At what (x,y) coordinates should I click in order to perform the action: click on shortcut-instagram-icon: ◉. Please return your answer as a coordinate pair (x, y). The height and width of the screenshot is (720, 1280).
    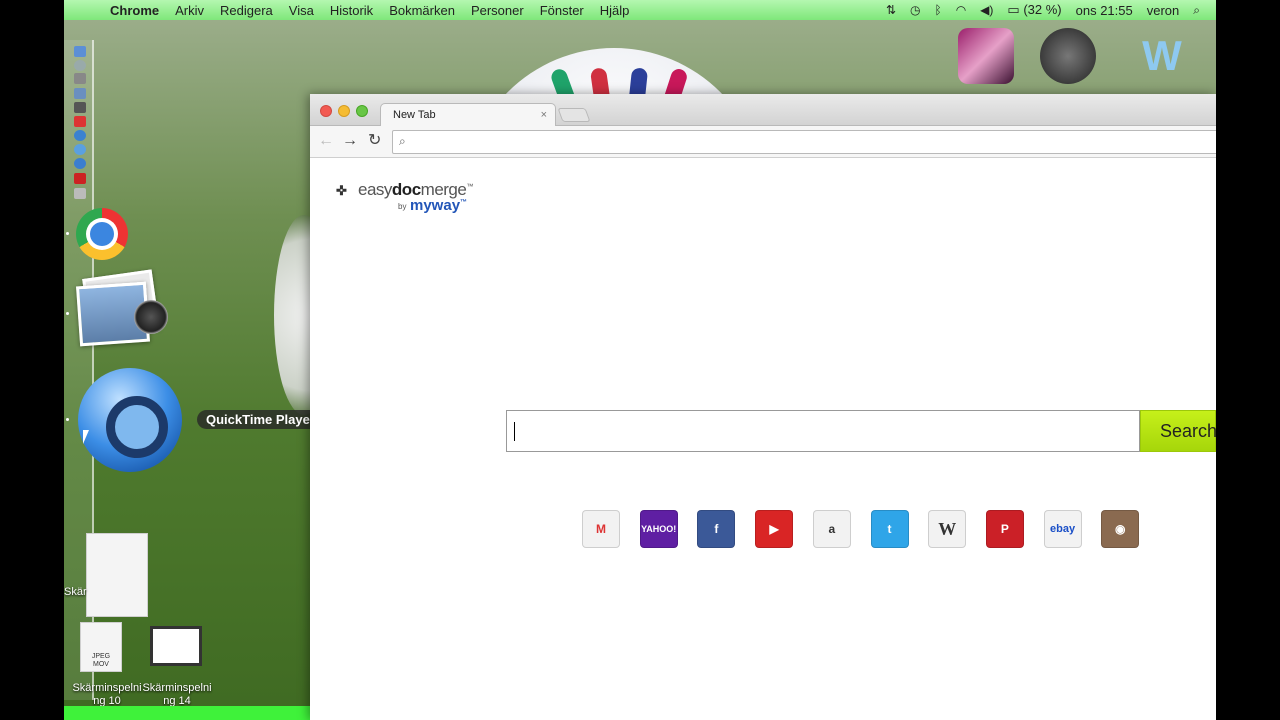
    Looking at the image, I should click on (1120, 529).